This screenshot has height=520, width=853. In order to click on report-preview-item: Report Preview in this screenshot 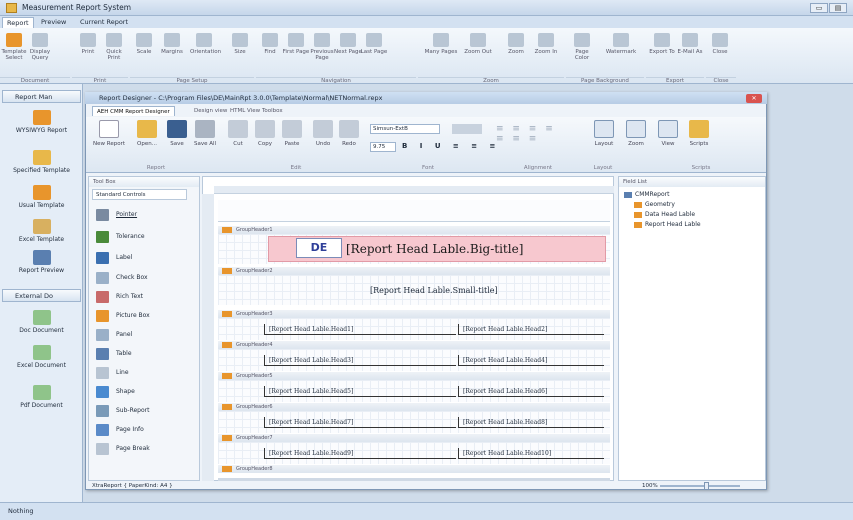, I will do `click(41, 262)`.